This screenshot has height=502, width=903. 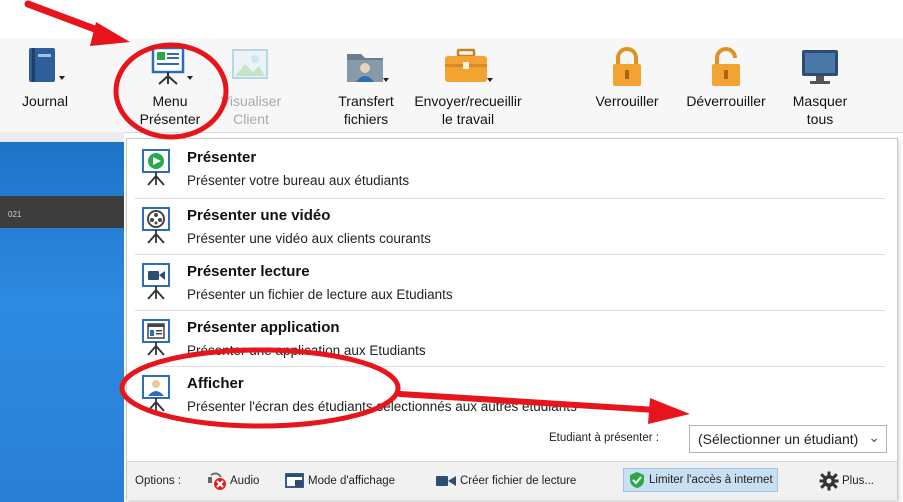 I want to click on menu-item-present-application-desc: Présenter une application aux Etudiants, so click(x=306, y=350).